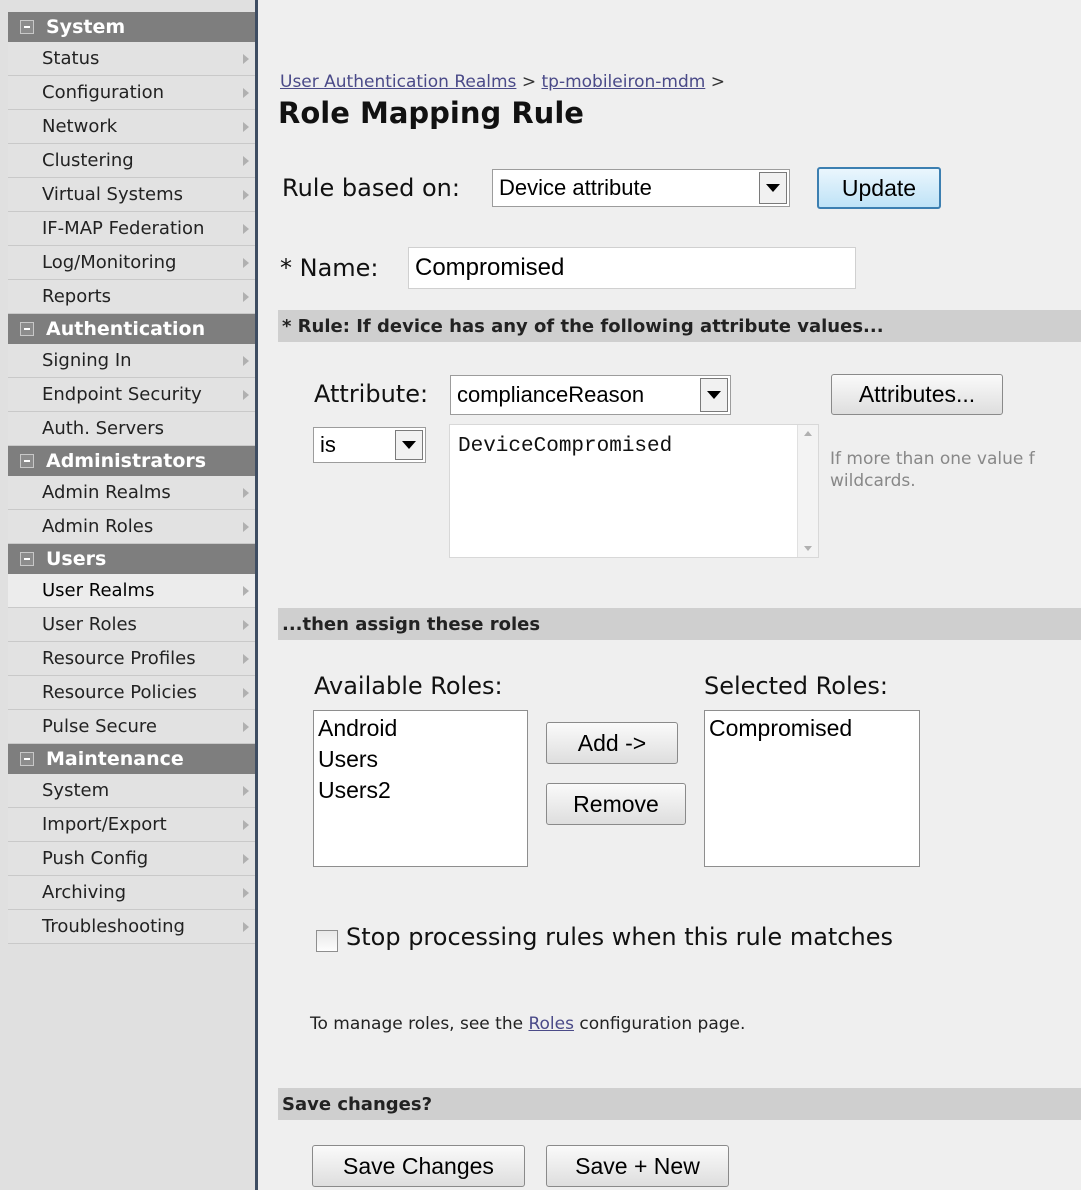  What do you see at coordinates (327, 941) in the screenshot?
I see `stop-processing-checkbox` at bounding box center [327, 941].